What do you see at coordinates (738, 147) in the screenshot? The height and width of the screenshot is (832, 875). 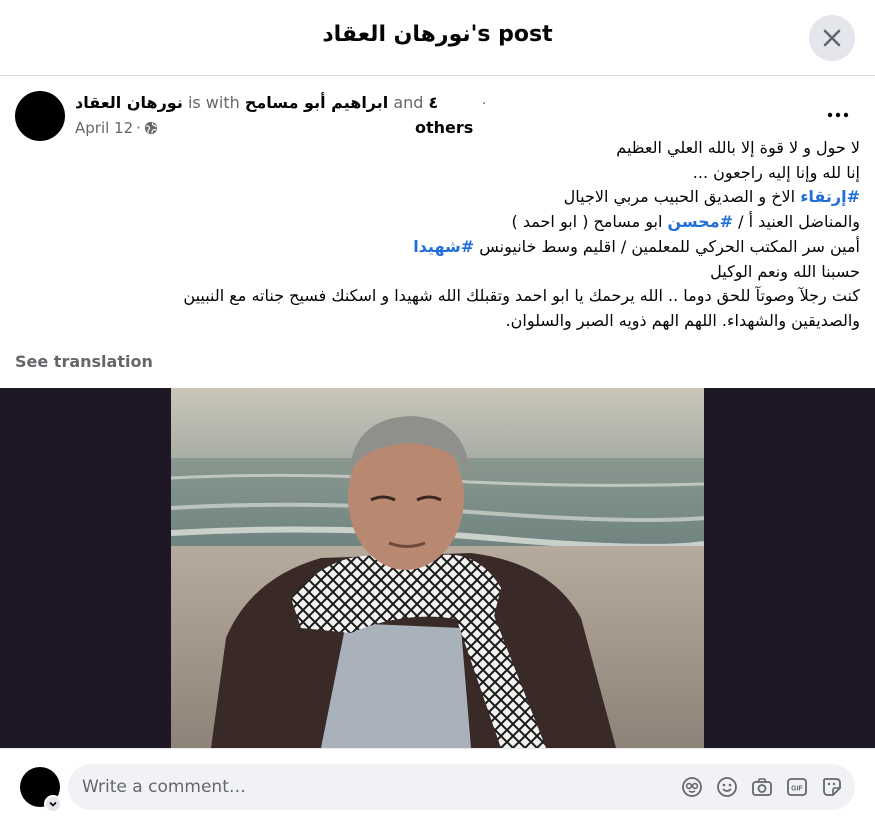 I see `post-line: لا حول و لا قوة إلا بالله العلي العظيم` at bounding box center [738, 147].